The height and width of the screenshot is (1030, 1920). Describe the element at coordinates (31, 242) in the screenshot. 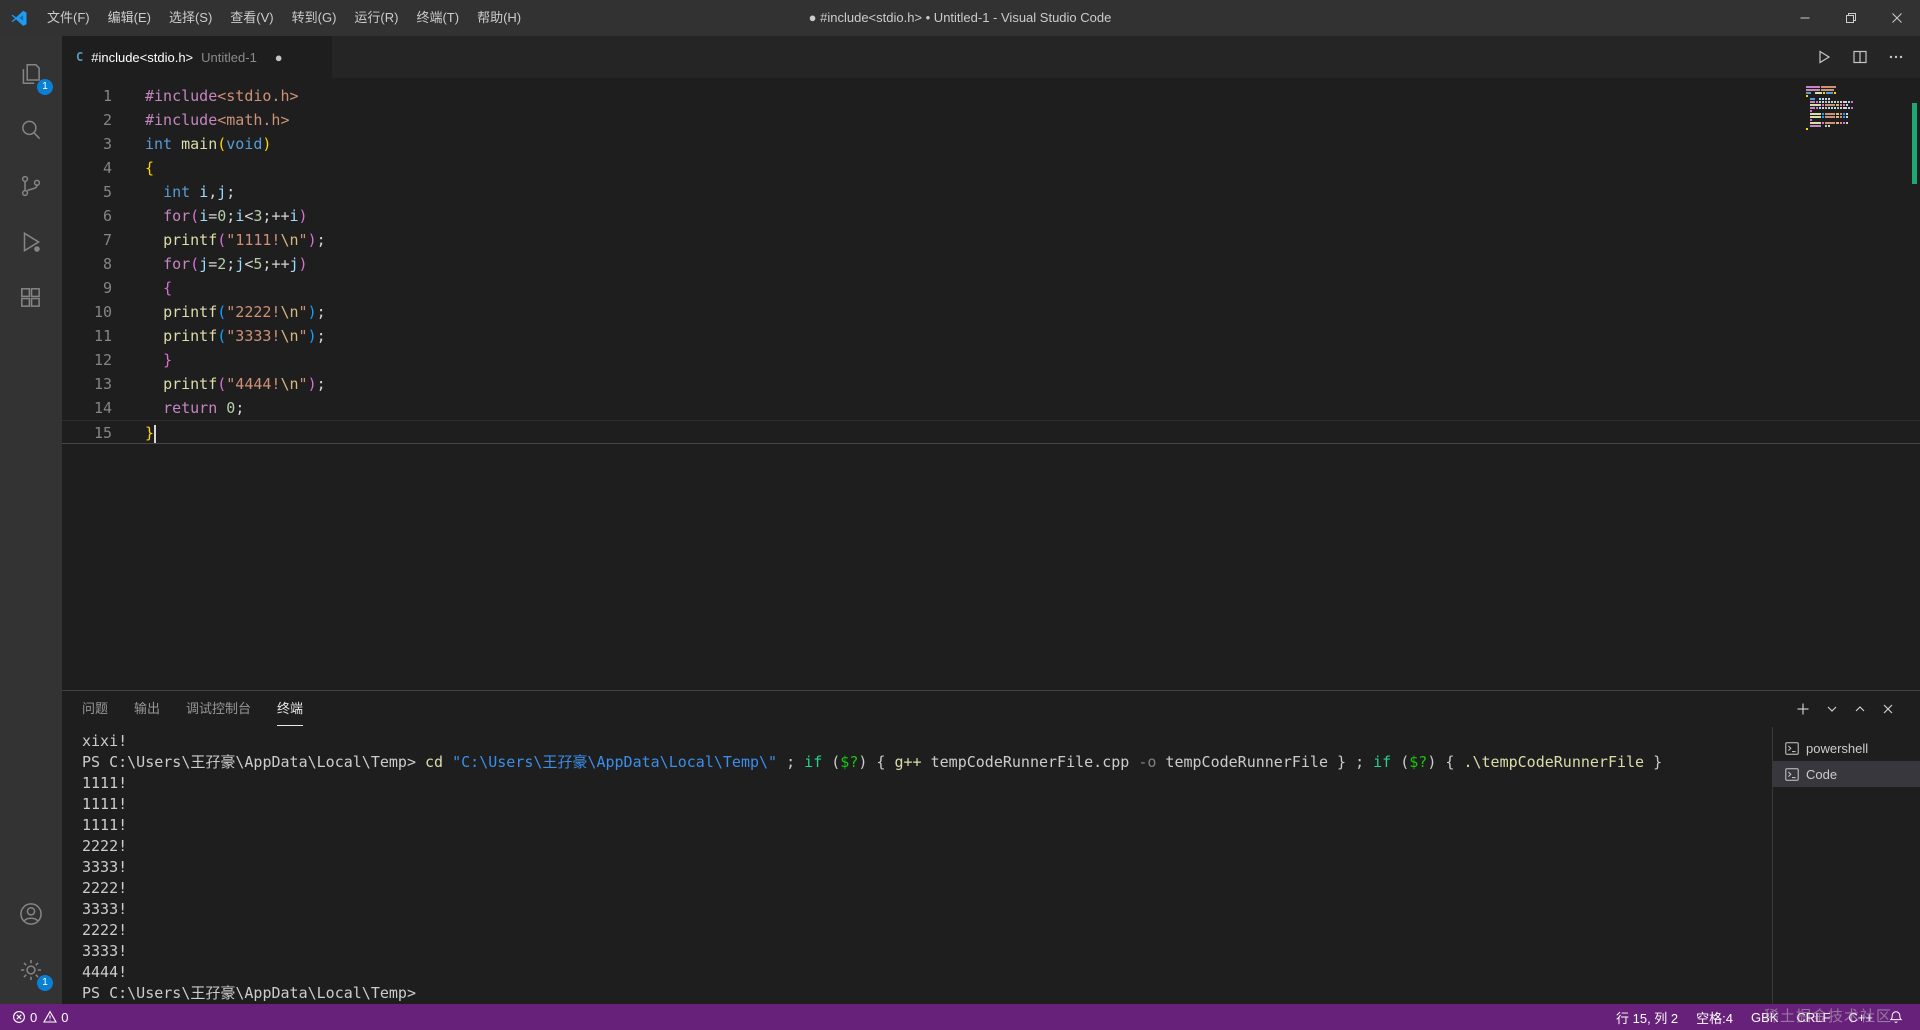

I see `run-debug-icon` at that location.